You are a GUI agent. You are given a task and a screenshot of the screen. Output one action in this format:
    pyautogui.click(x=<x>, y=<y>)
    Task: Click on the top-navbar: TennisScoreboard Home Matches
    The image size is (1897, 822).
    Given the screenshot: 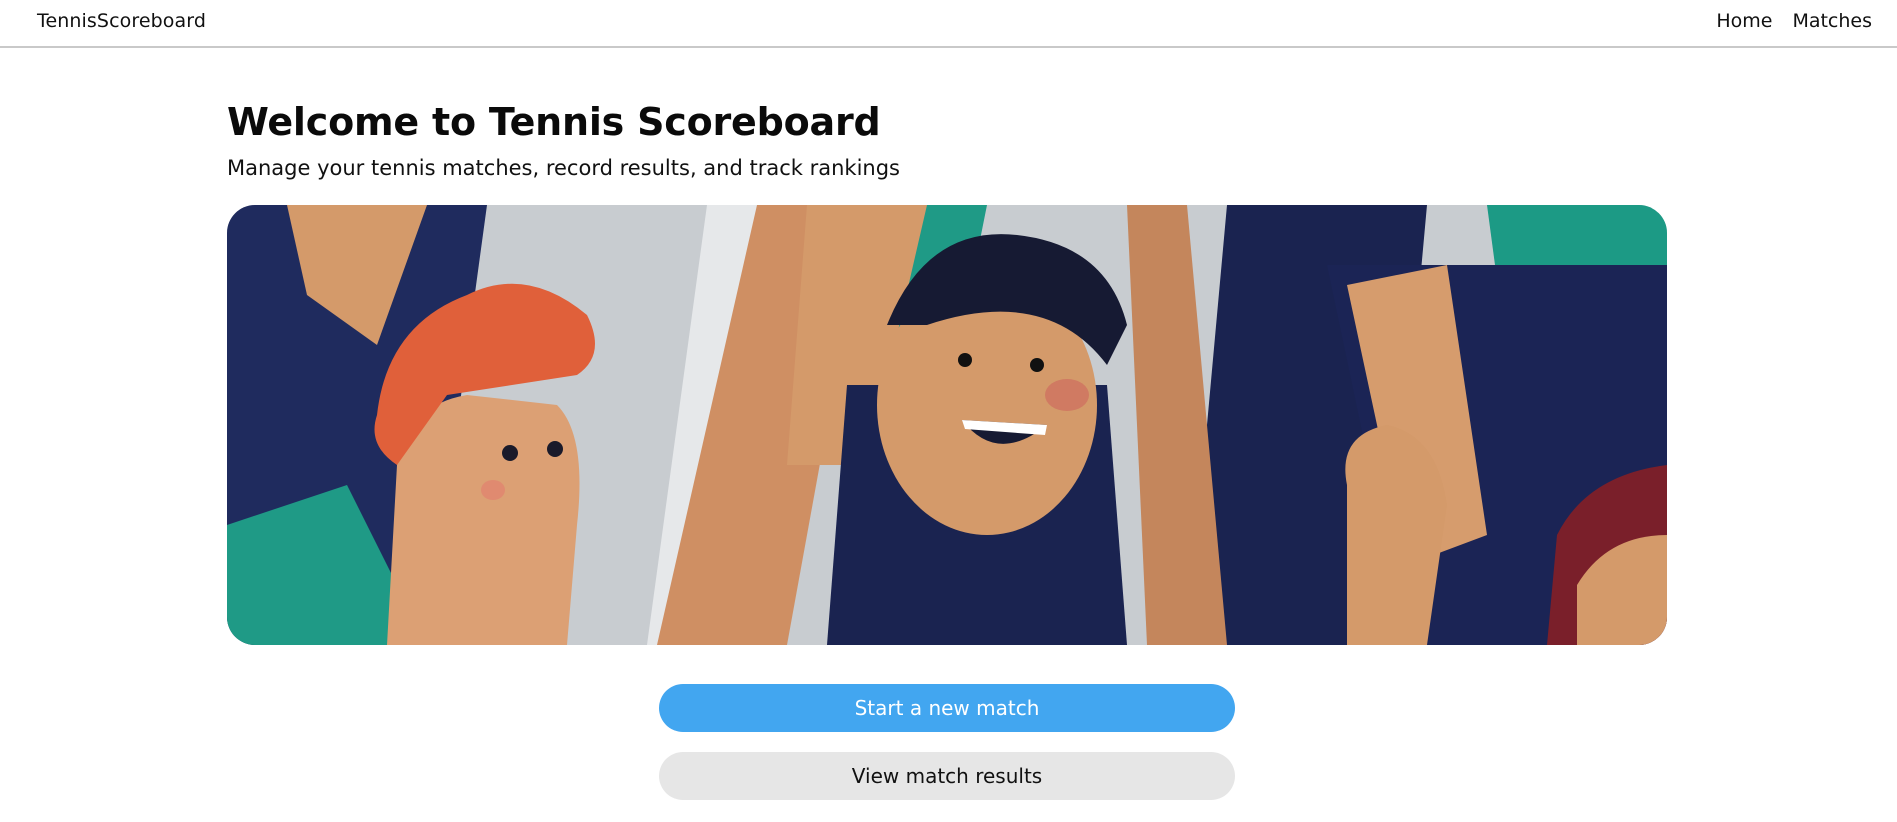 What is the action you would take?
    pyautogui.click(x=948, y=24)
    